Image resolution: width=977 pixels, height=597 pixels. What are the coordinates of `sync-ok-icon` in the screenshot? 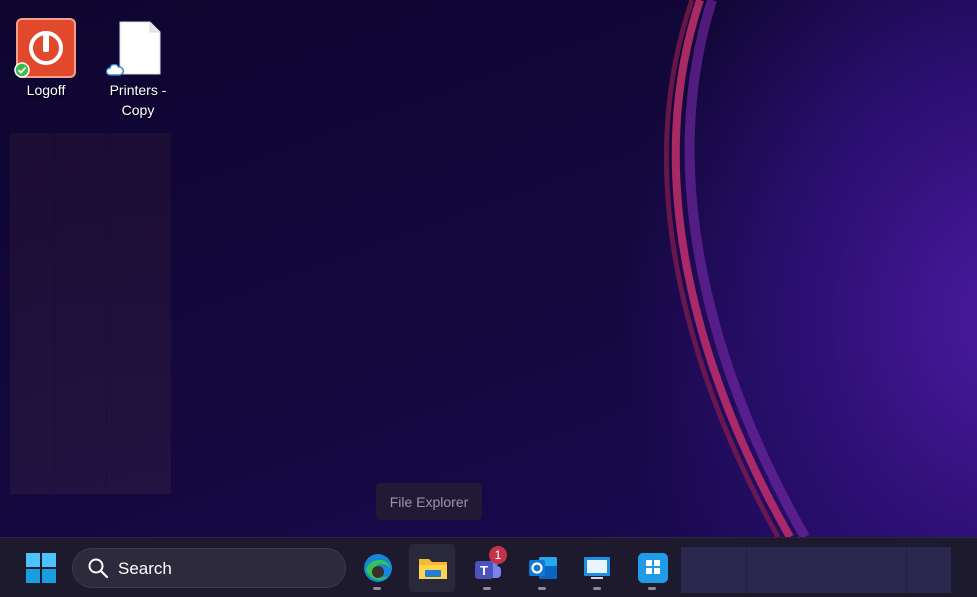 It's located at (22, 70).